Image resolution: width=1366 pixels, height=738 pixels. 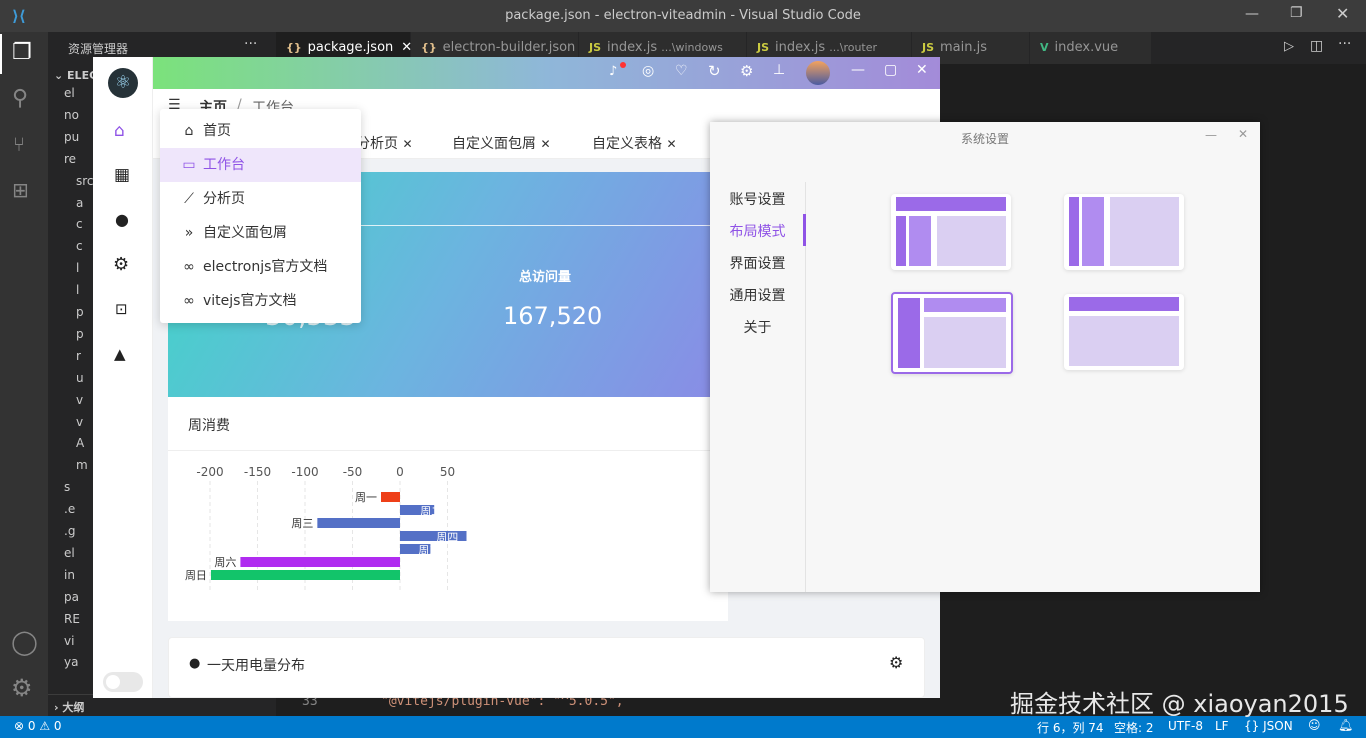 What do you see at coordinates (260, 267) in the screenshot?
I see `menu-item-electron-docs: ∞ electronjs官方文档` at bounding box center [260, 267].